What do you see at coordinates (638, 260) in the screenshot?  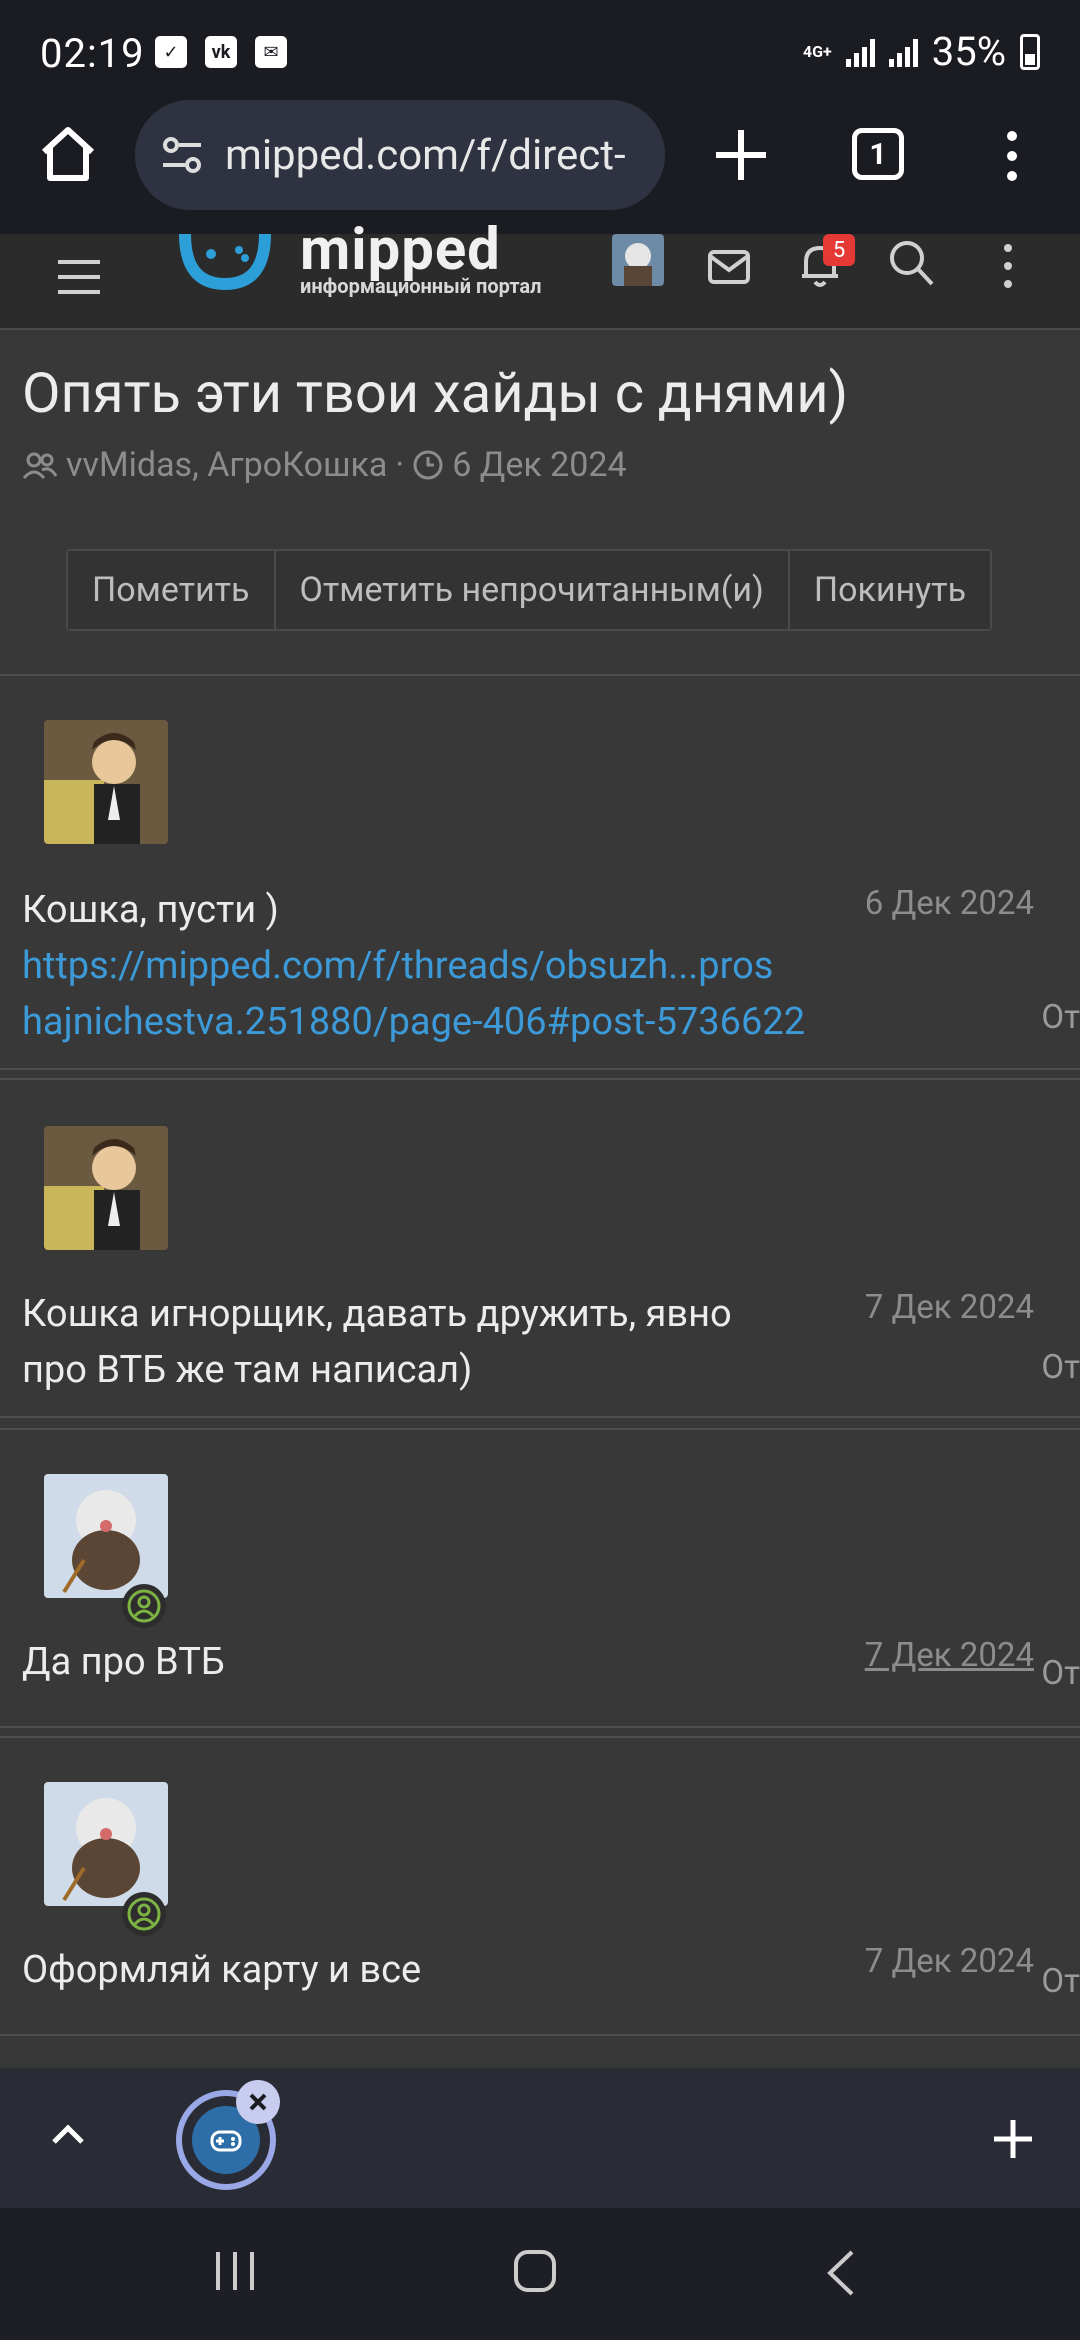 I see `user-avatar` at bounding box center [638, 260].